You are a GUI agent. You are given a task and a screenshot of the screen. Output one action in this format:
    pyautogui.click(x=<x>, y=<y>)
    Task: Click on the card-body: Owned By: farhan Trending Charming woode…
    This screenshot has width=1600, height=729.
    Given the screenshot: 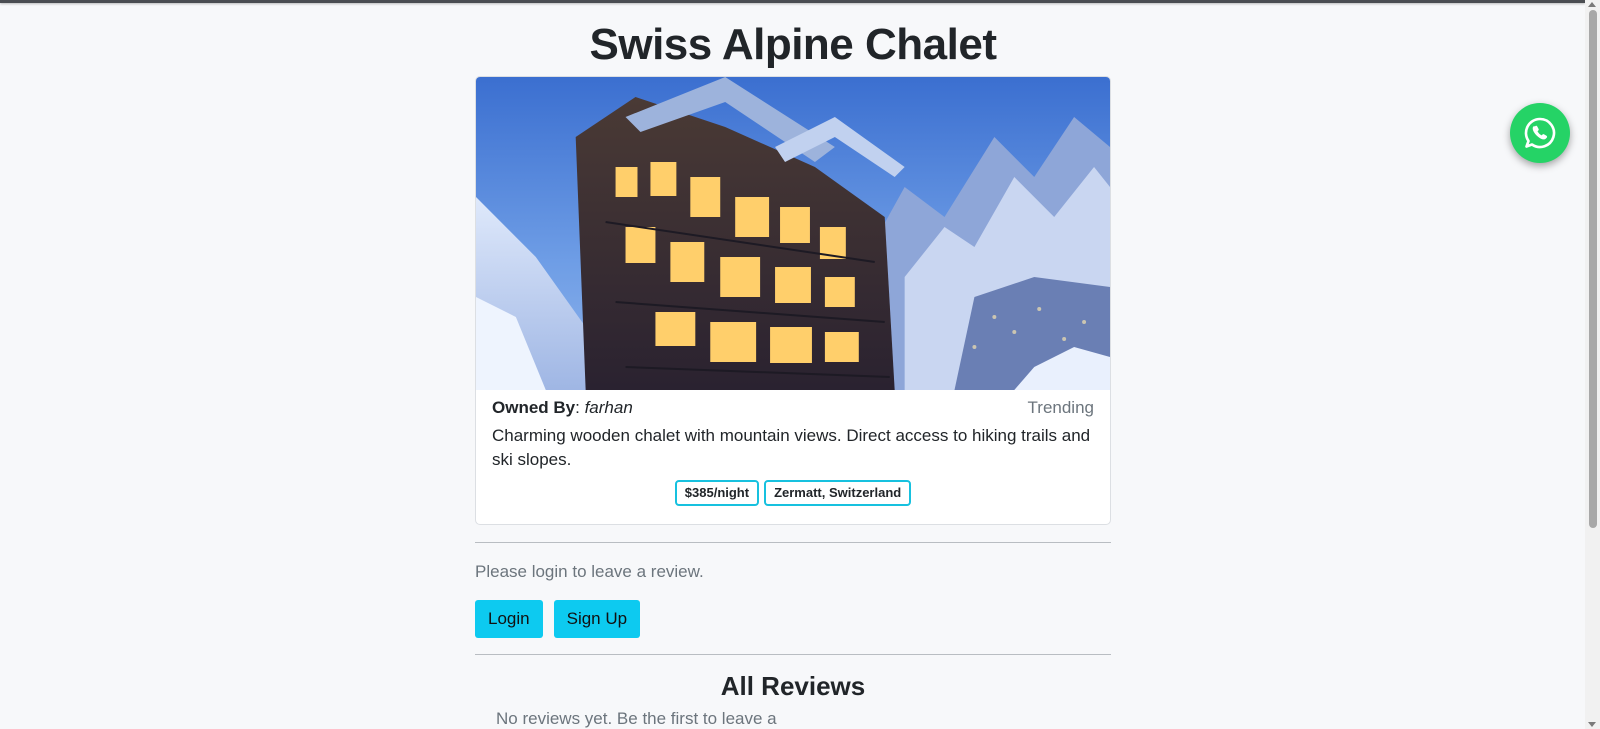 What is the action you would take?
    pyautogui.click(x=793, y=457)
    